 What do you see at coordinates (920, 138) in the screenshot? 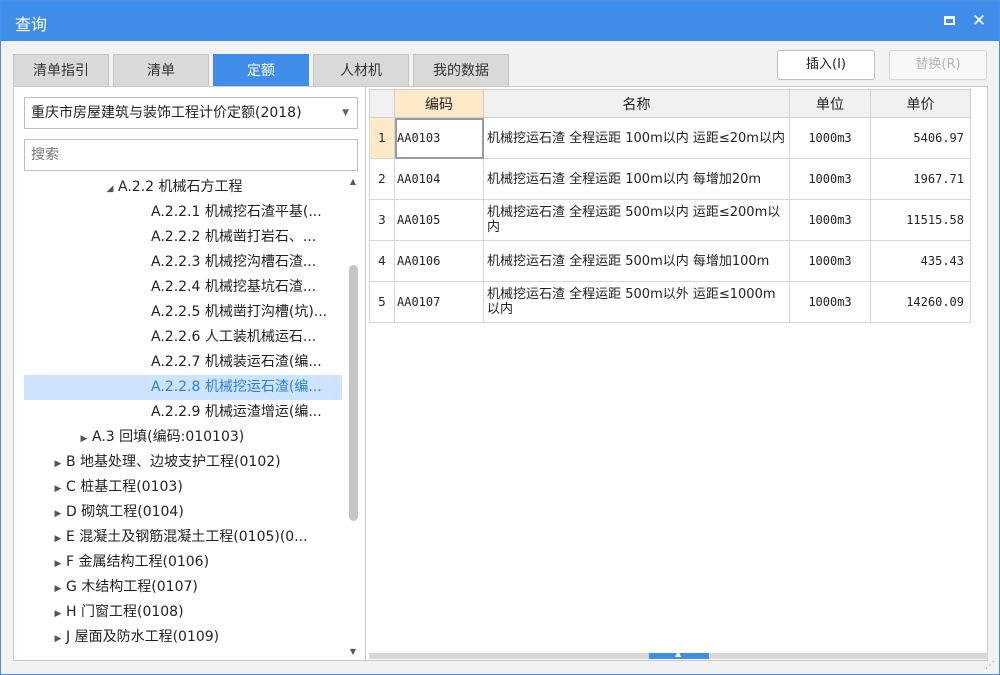
I see `cell-price: 5406.97` at bounding box center [920, 138].